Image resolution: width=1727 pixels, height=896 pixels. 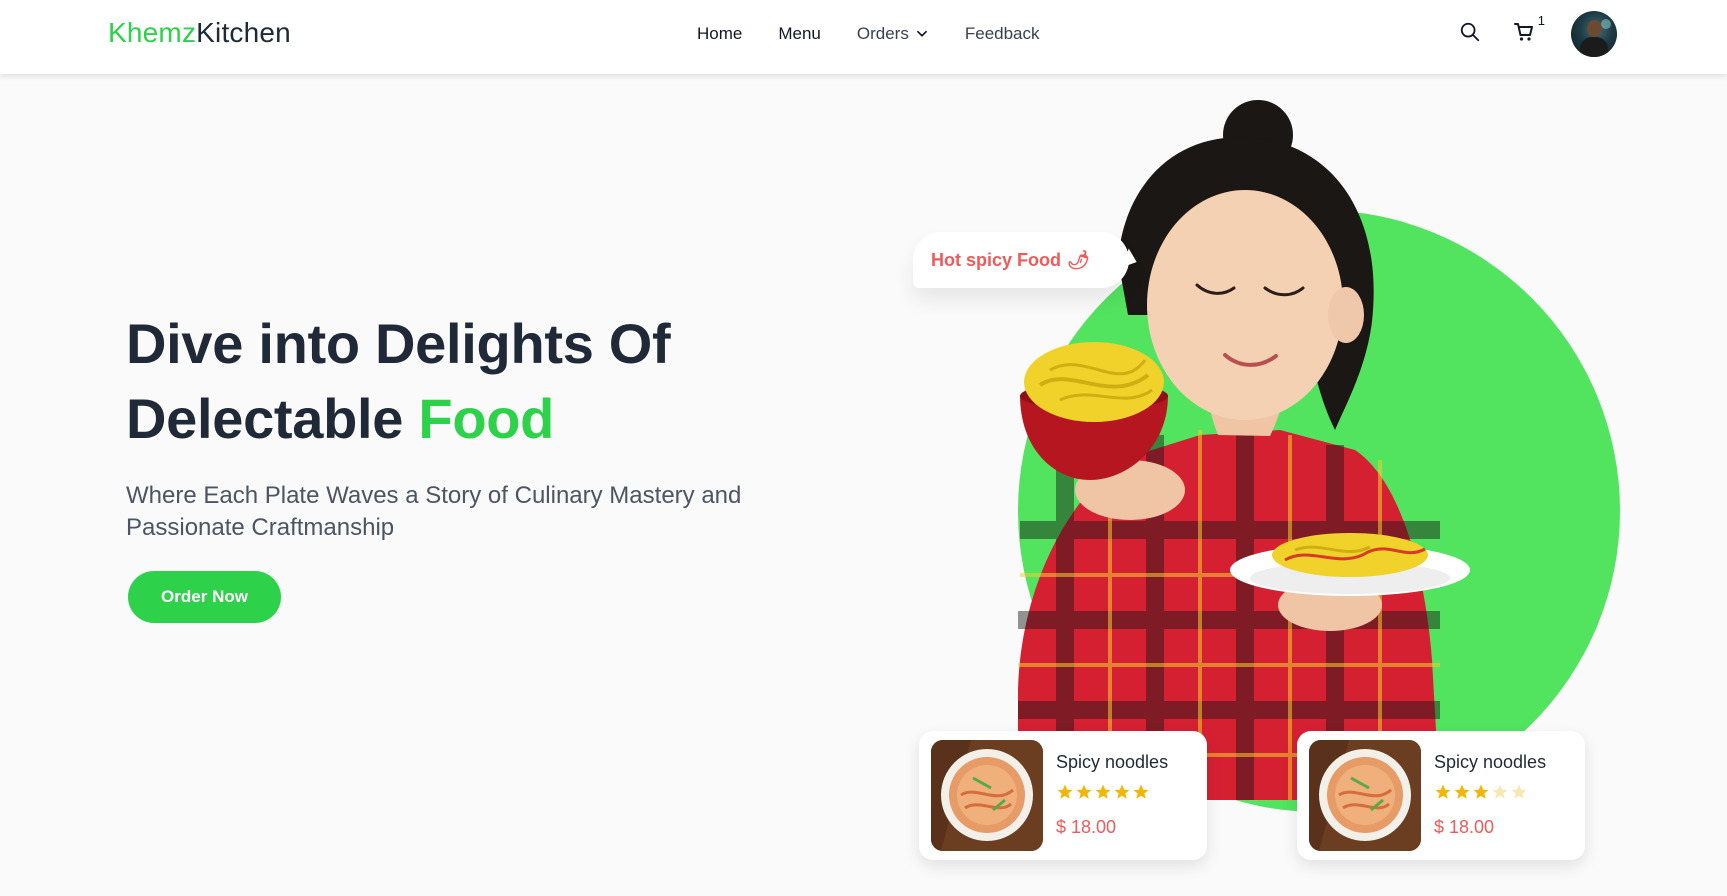 I want to click on logo: KhemzKitchen, so click(x=199, y=33).